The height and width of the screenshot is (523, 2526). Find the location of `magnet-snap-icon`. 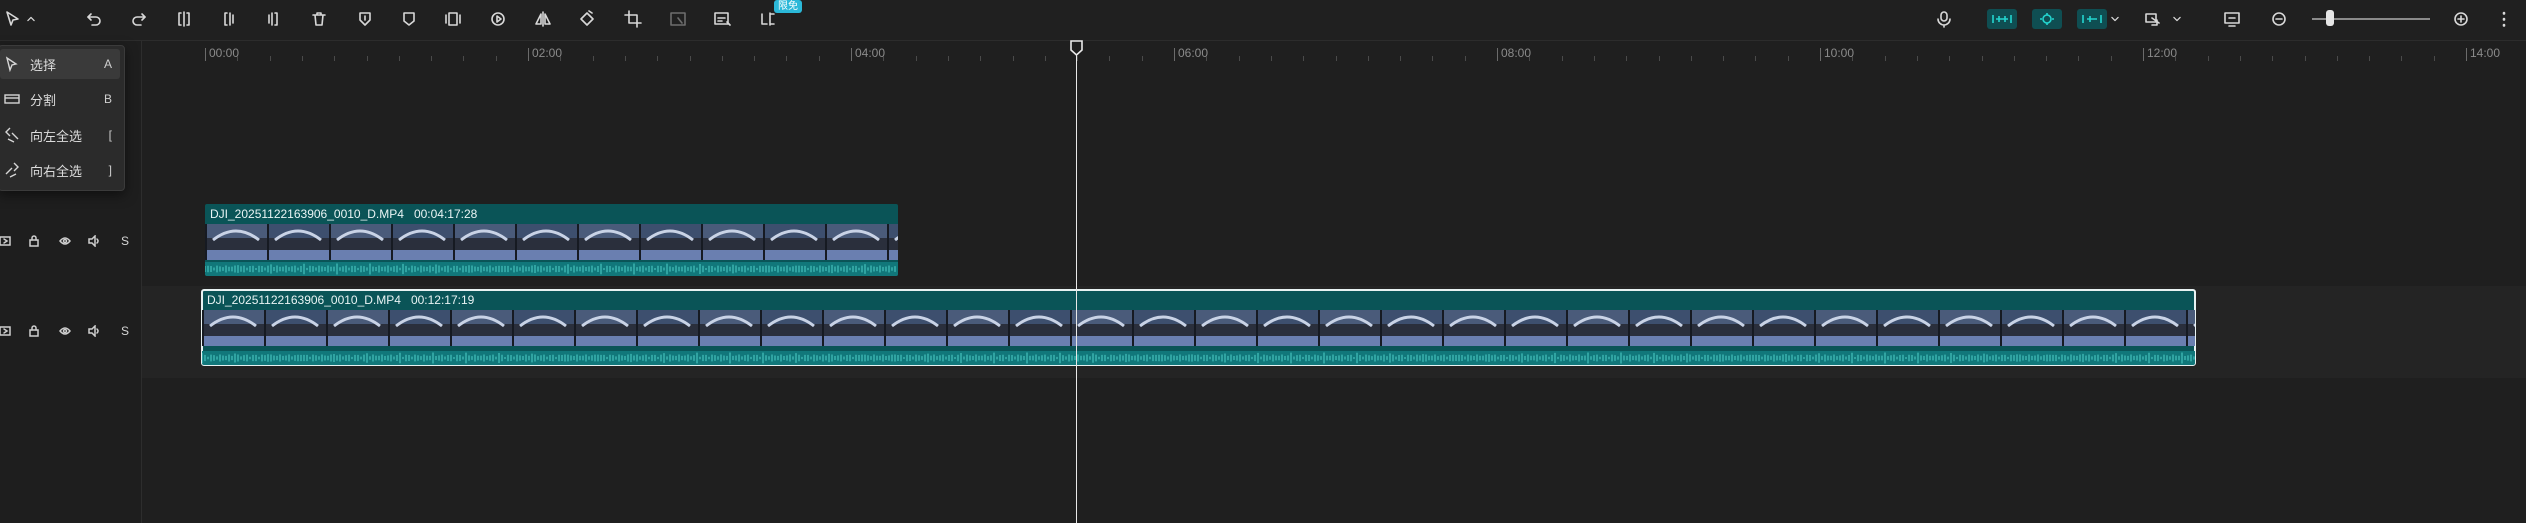

magnet-snap-icon is located at coordinates (2047, 19).